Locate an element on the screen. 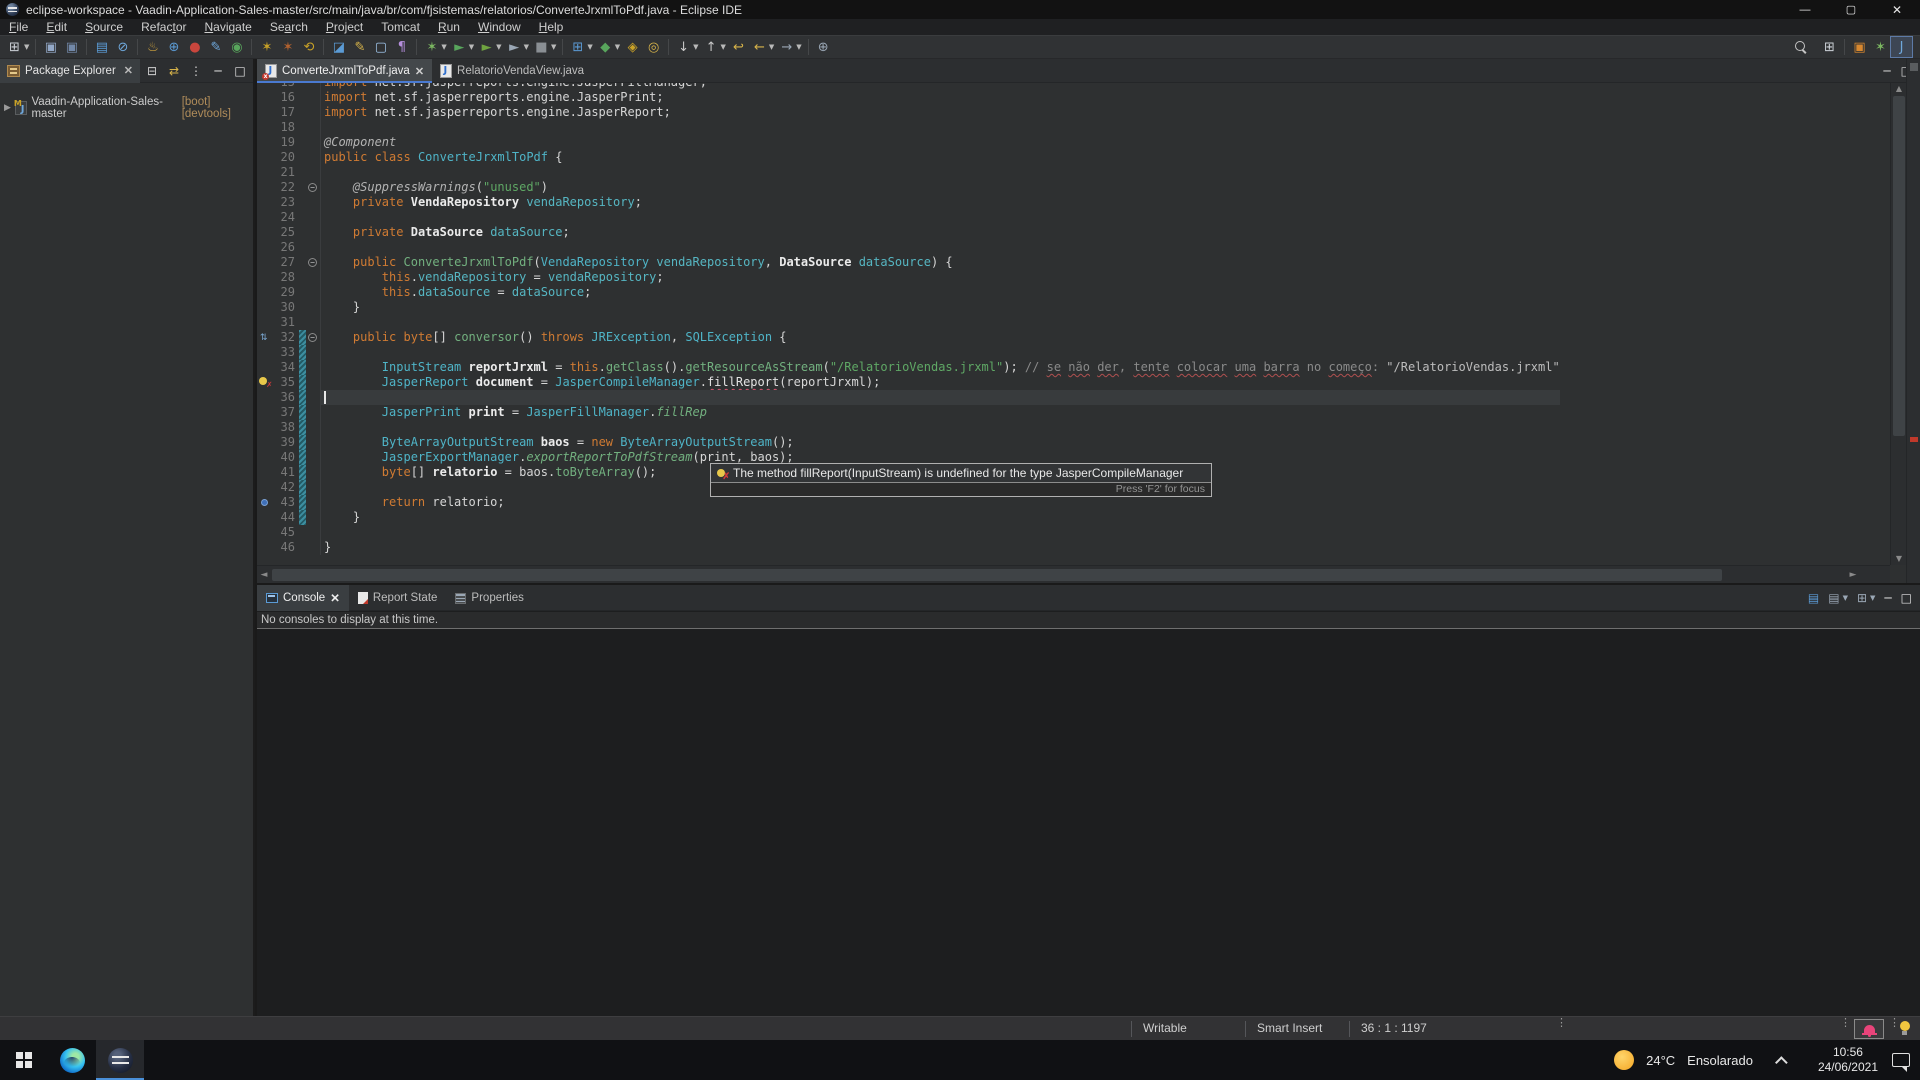 This screenshot has height=1080, width=1920. line-number: 24 is located at coordinates (286, 217).